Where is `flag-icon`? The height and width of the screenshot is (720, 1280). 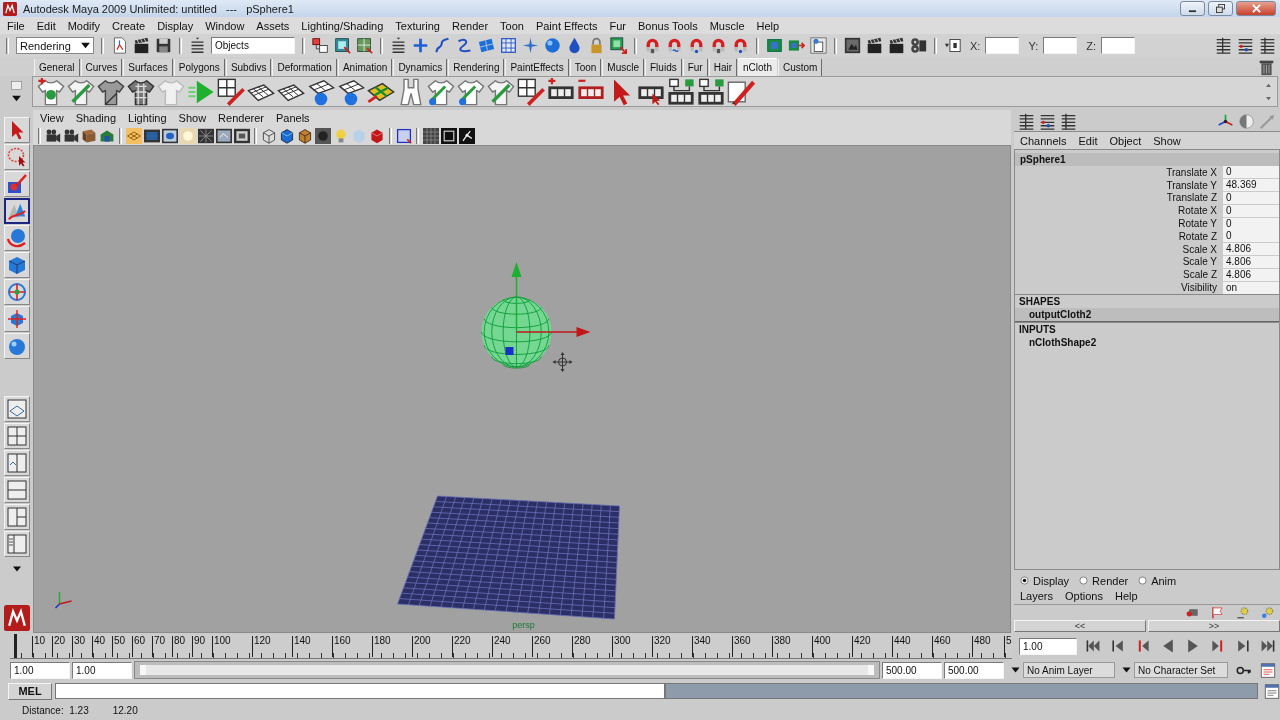 flag-icon is located at coordinates (1217, 612).